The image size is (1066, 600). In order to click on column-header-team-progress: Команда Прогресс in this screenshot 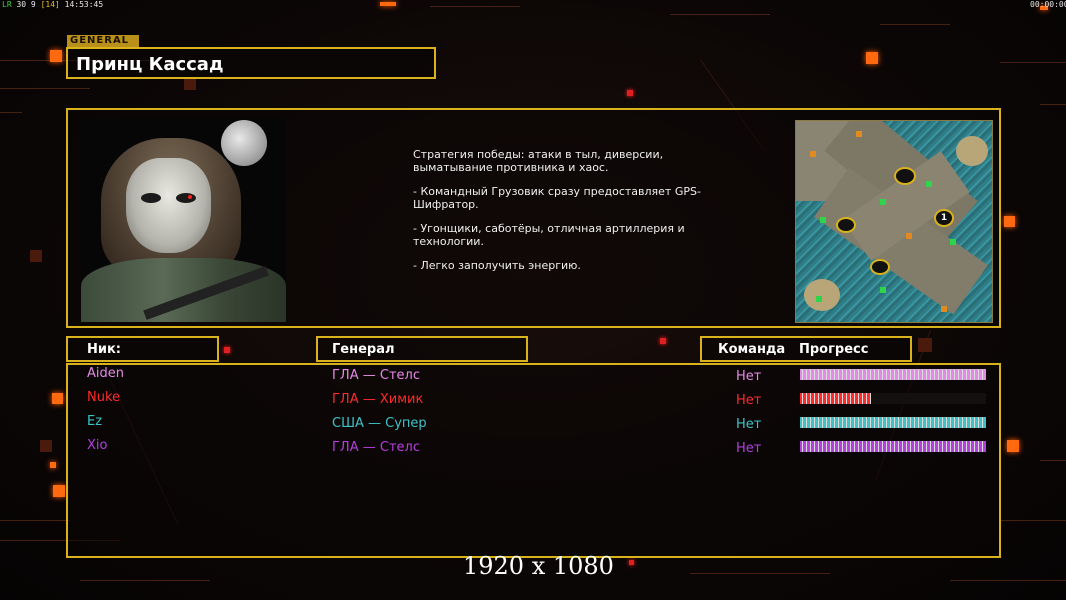, I will do `click(806, 349)`.